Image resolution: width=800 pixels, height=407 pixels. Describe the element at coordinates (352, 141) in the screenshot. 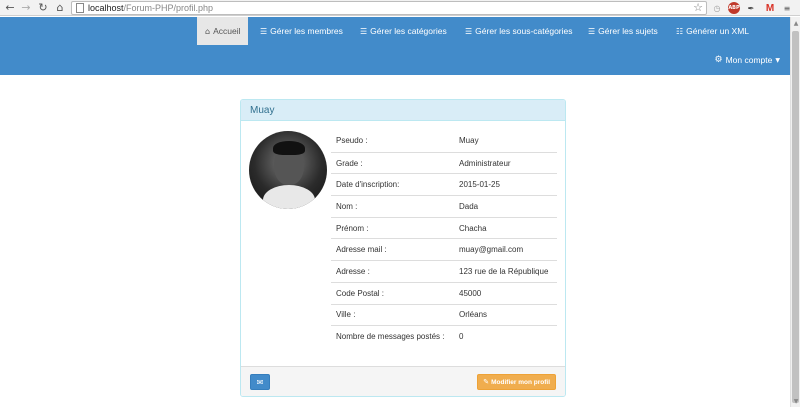

I see `field-label: Pseudo :` at that location.